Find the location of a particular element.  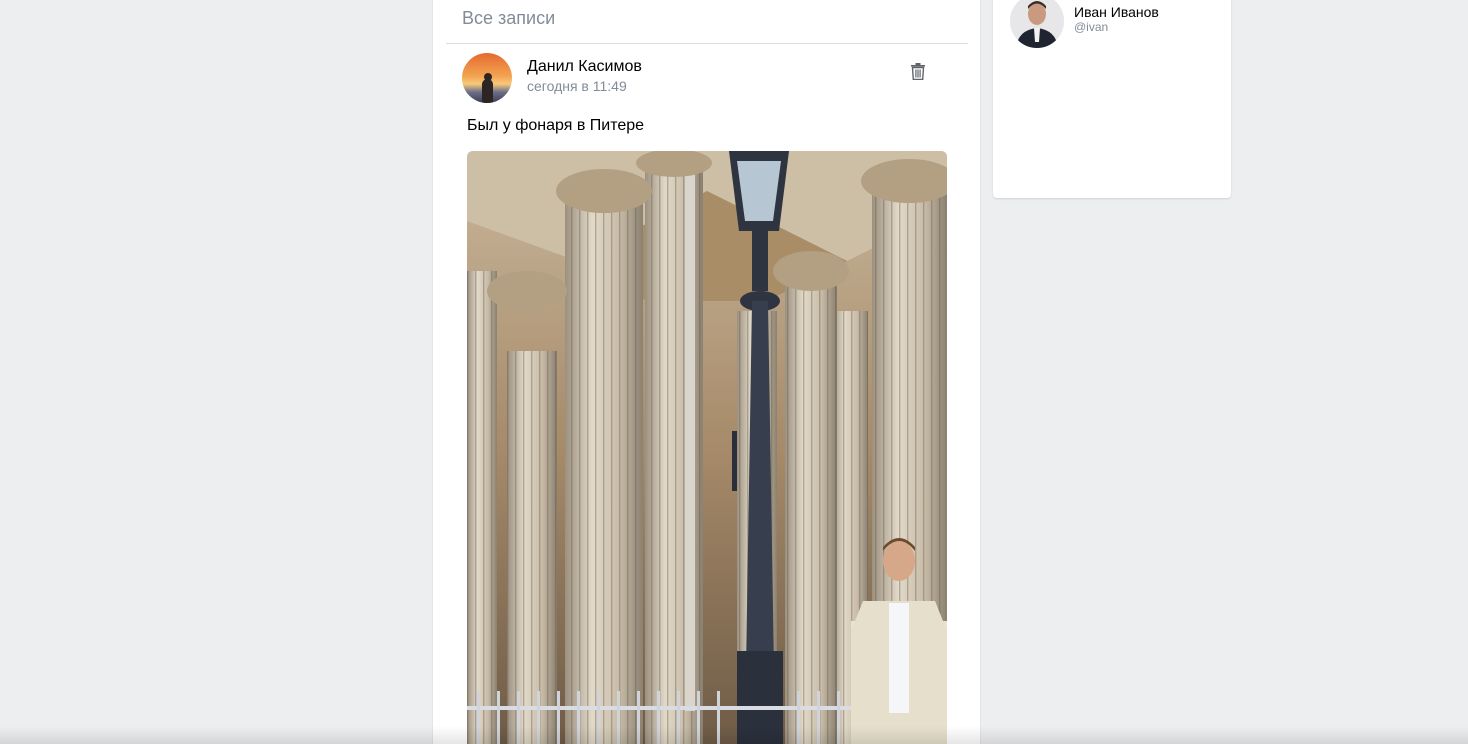

post-timestamp: сегодня в 11:49 is located at coordinates (577, 86).